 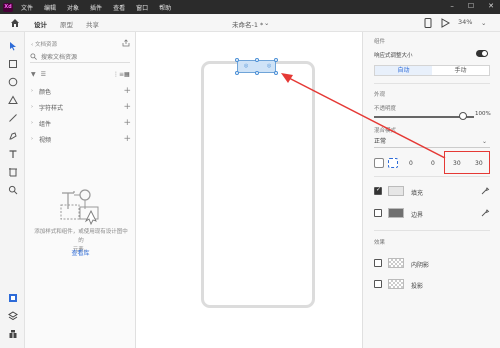 I want to click on minimize-icon: –, so click(x=452, y=6).